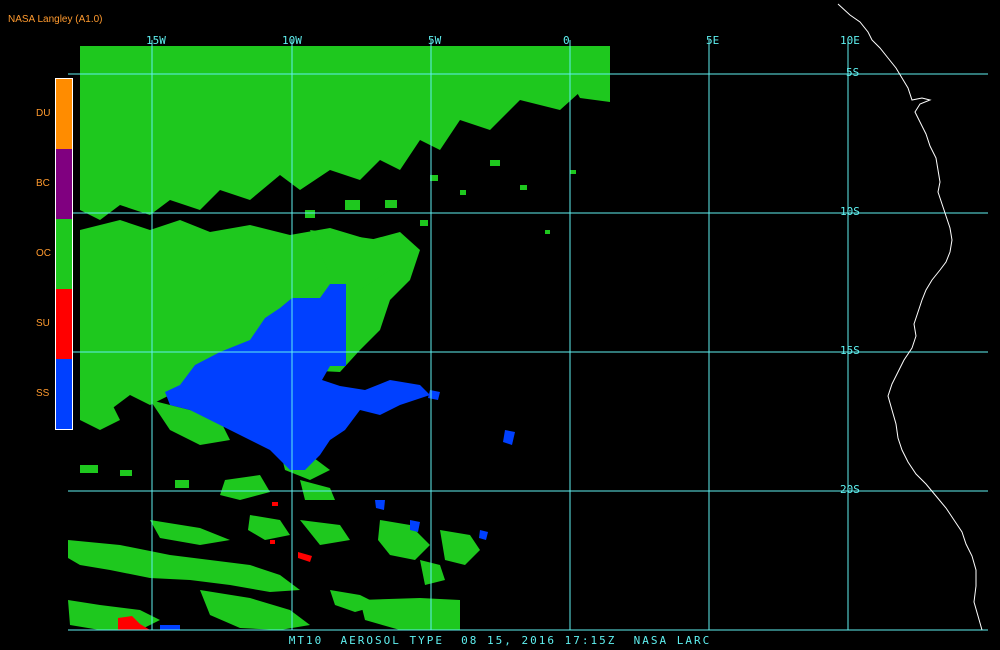  Describe the element at coordinates (853, 72) in the screenshot. I see `lat-label-5s: 5S` at that location.